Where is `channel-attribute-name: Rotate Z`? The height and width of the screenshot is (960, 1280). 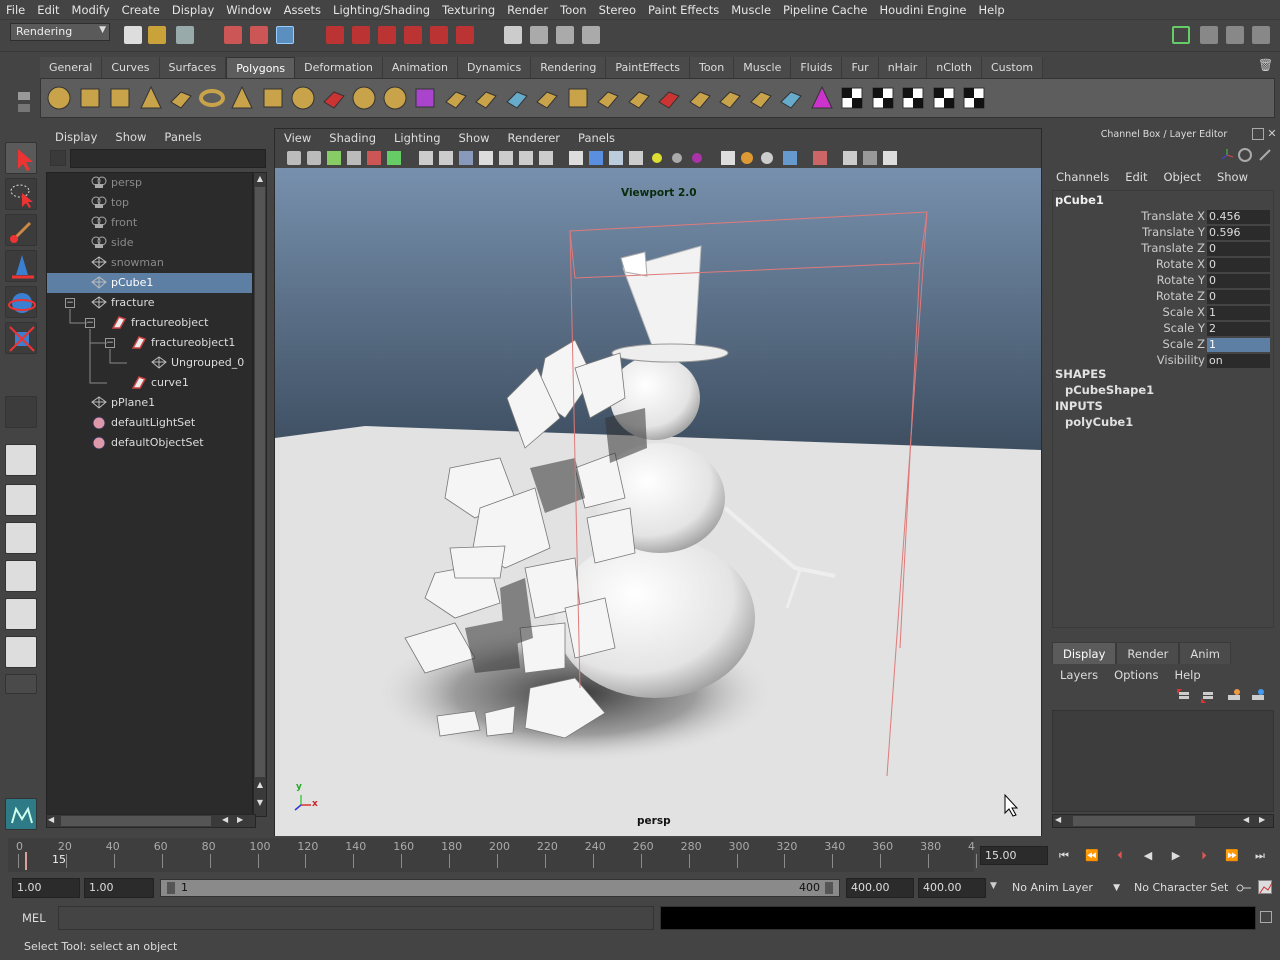 channel-attribute-name: Rotate Z is located at coordinates (1180, 296).